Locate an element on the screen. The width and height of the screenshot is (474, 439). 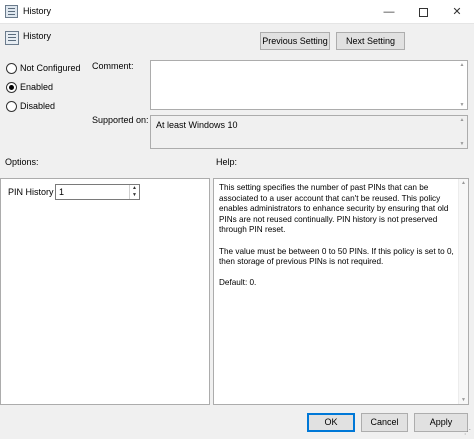
pin-history-value: 1 is located at coordinates (61, 192).